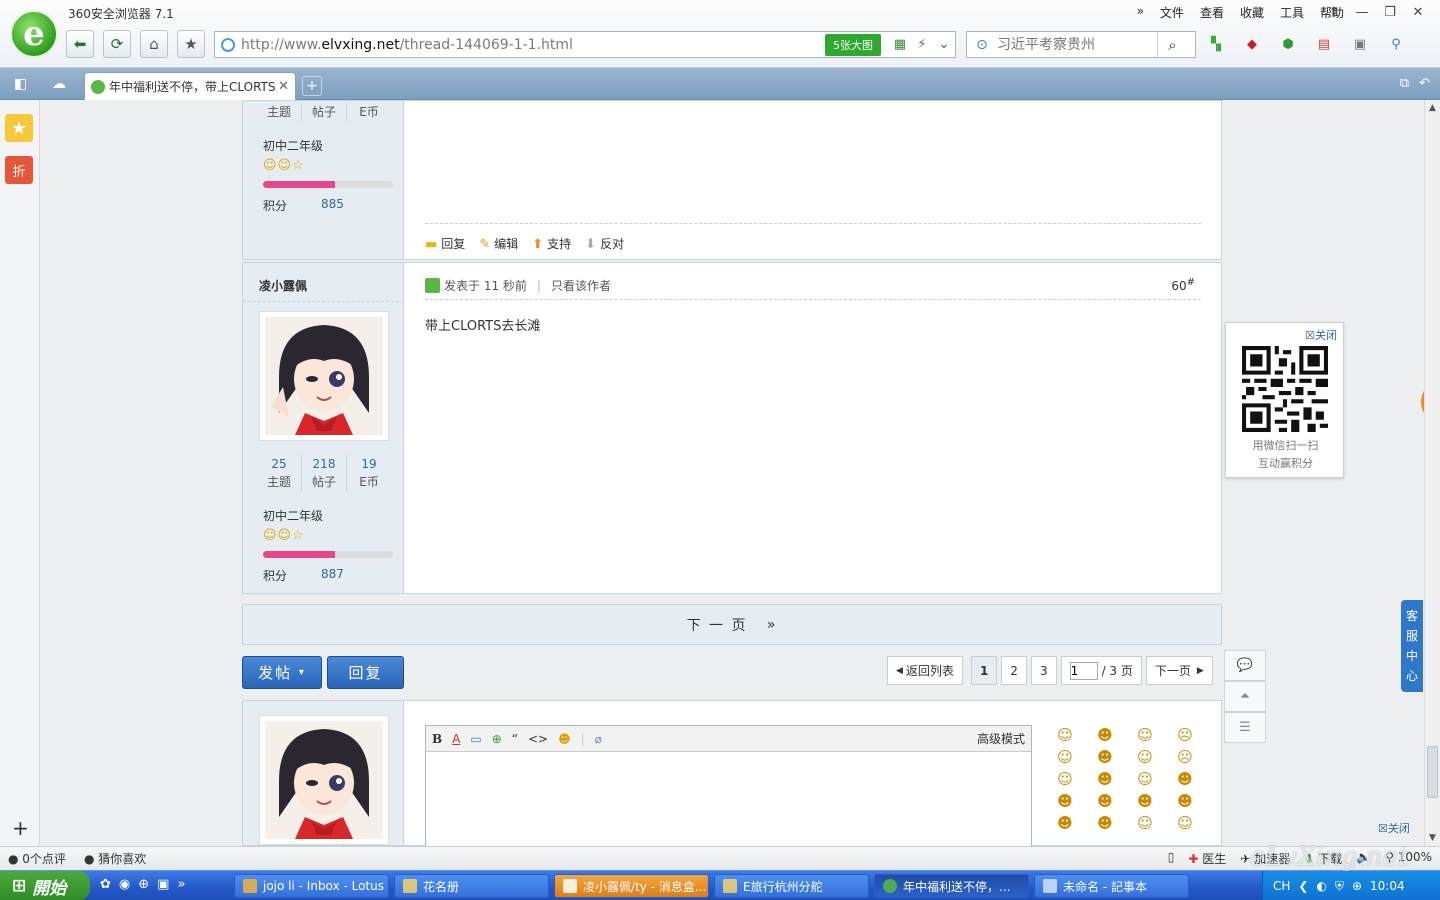  Describe the element at coordinates (1185, 757) in the screenshot. I see `smiley-icon: ☹` at that location.